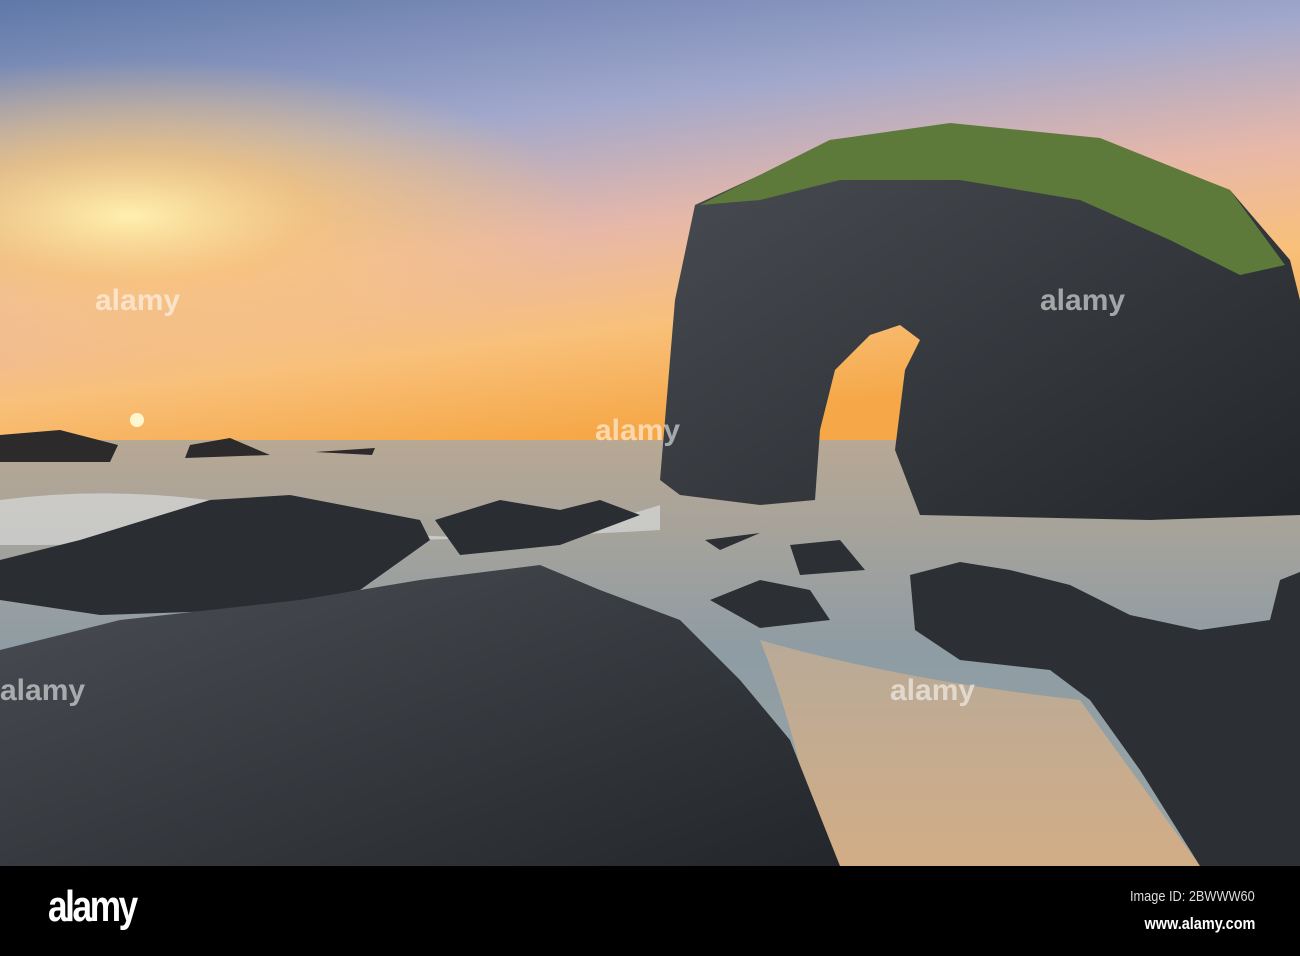  I want to click on website-link: www.alamy.com, so click(1199, 924).